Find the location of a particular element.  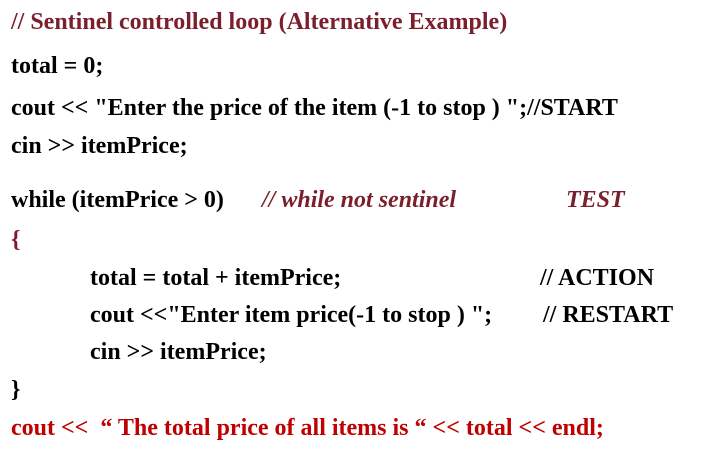

code-line-while-head: while (itemPrice > 0) is located at coordinates (117, 200).